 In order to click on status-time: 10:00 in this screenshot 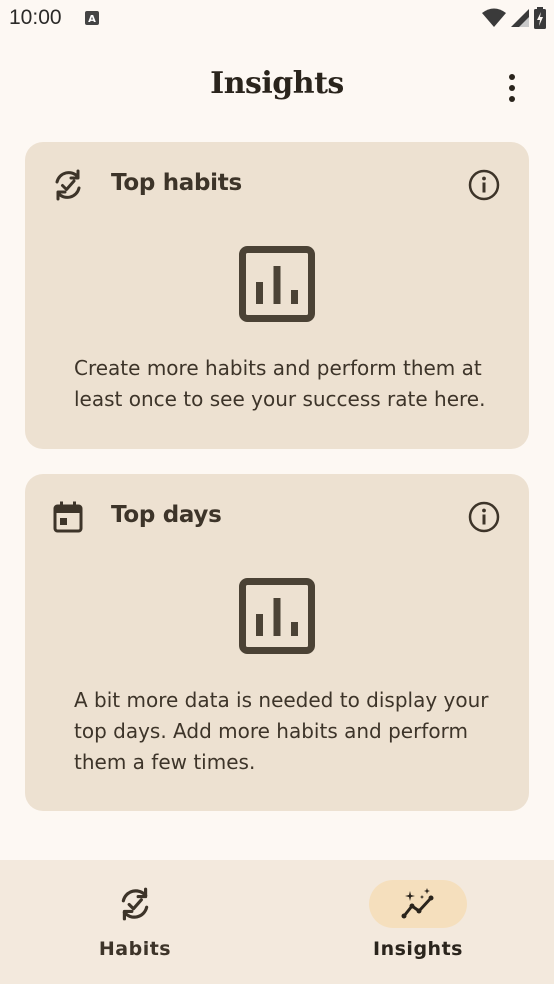, I will do `click(35, 17)`.